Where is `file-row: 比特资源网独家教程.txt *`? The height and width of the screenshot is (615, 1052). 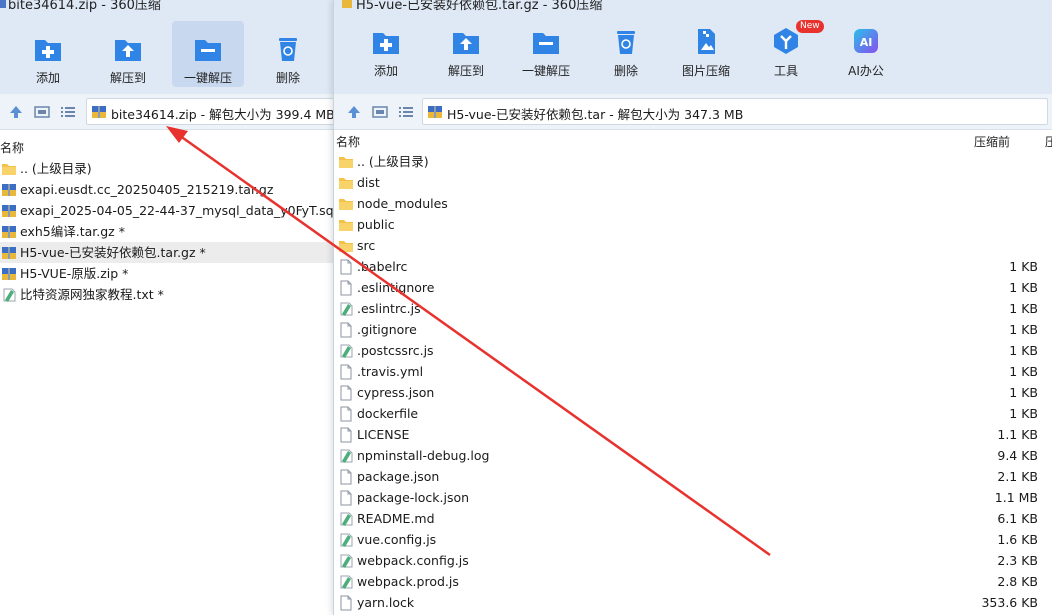
file-row: 比特资源网独家教程.txt * is located at coordinates (170, 294).